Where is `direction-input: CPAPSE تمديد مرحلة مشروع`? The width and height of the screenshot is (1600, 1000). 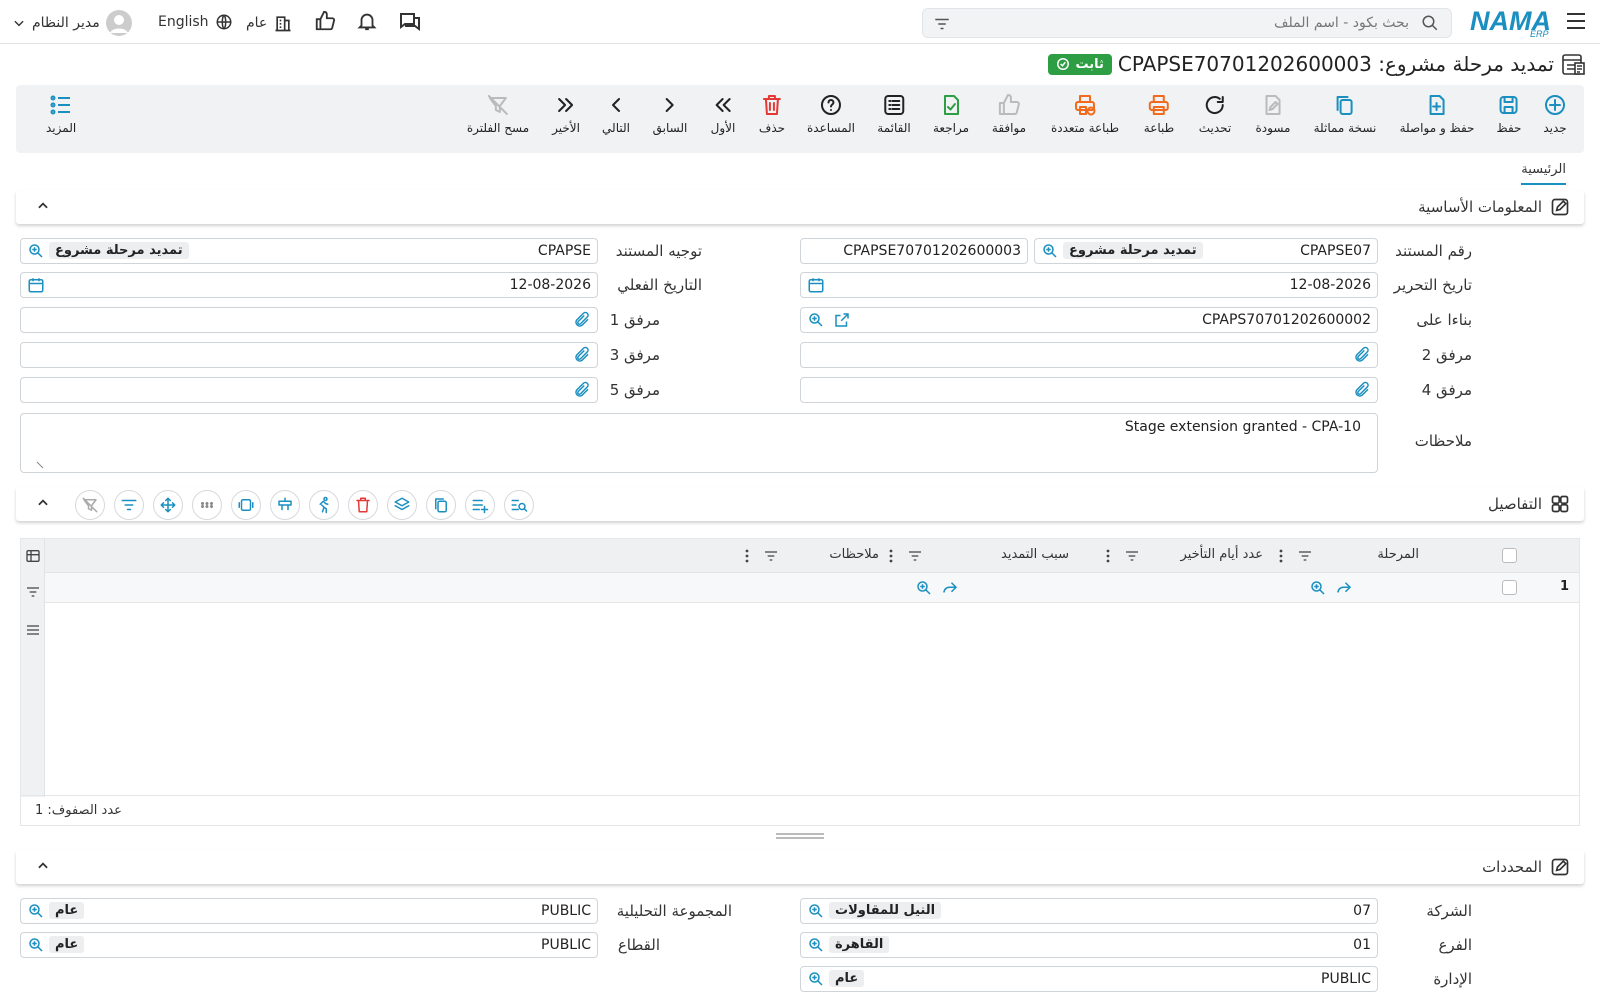
direction-input: CPAPSE تمديد مرحلة مشروع is located at coordinates (309, 251).